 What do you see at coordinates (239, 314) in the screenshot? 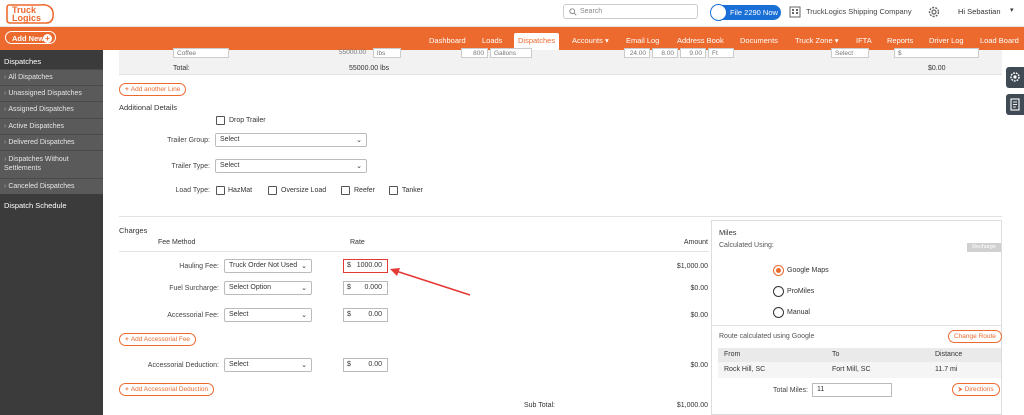
I see `accessorial-method-value: Select` at bounding box center [239, 314].